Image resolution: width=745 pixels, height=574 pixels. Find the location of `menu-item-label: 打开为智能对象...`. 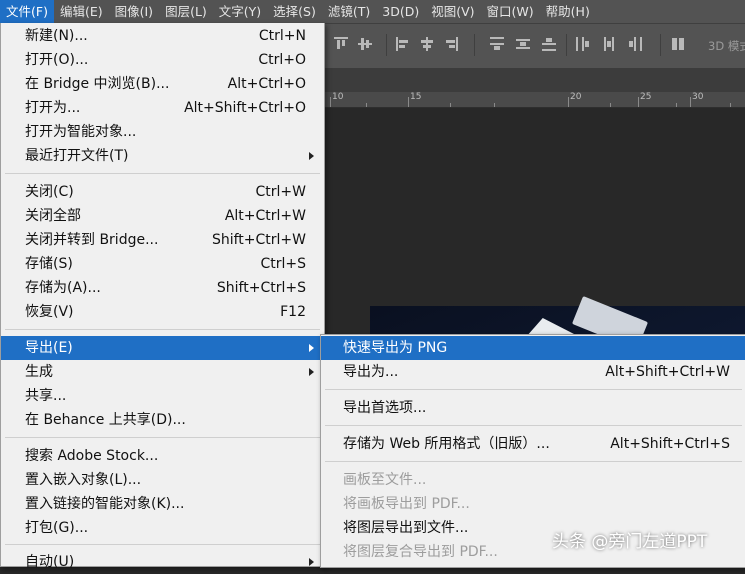

menu-item-label: 打开为智能对象... is located at coordinates (81, 132).